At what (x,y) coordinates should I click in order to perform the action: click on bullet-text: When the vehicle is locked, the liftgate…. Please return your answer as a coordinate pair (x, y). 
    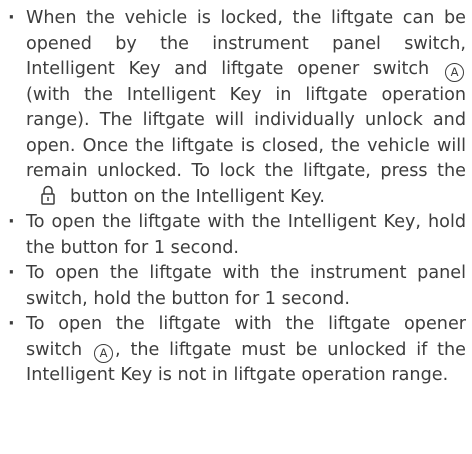
    Looking at the image, I should click on (246, 43).